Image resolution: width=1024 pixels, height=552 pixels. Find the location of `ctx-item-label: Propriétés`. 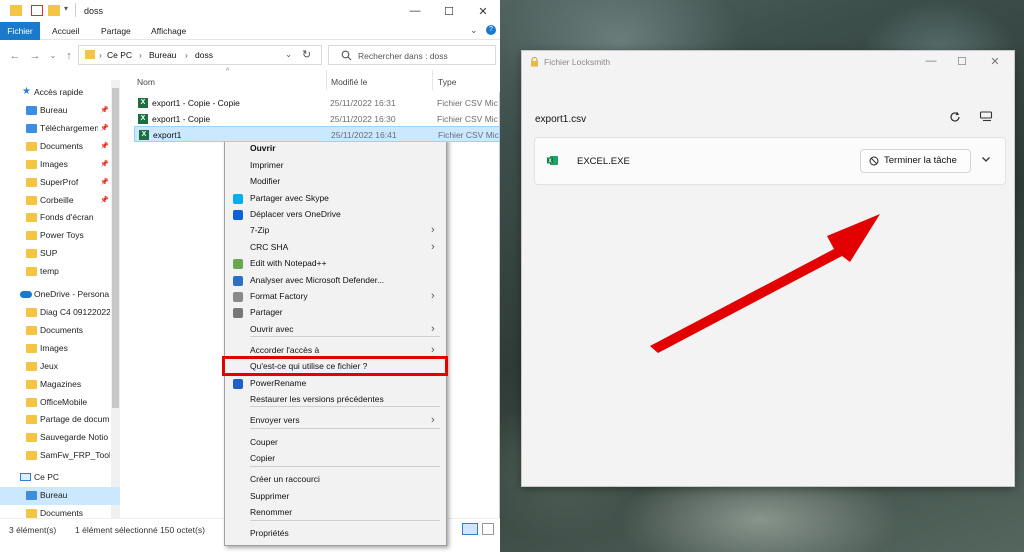

ctx-item-label: Propriétés is located at coordinates (269, 533).